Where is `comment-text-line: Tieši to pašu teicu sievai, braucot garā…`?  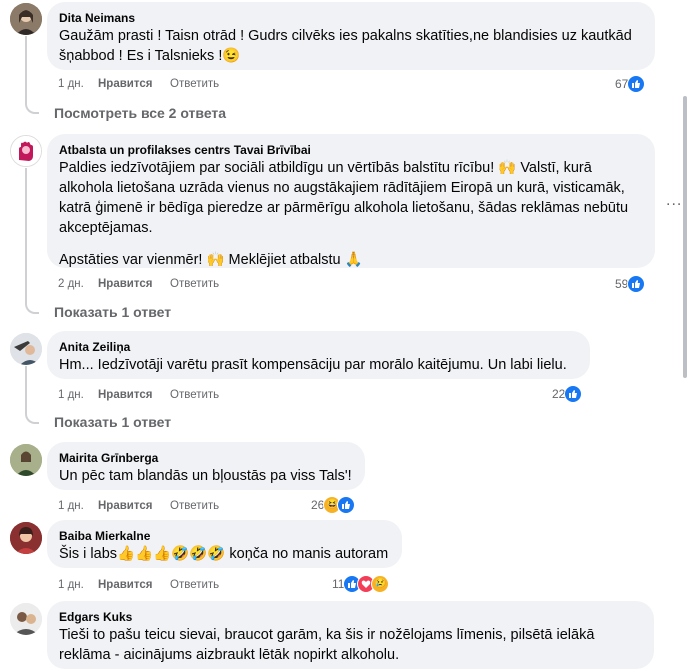 comment-text-line: Tieši to pašu teicu sievai, braucot garā… is located at coordinates (327, 635).